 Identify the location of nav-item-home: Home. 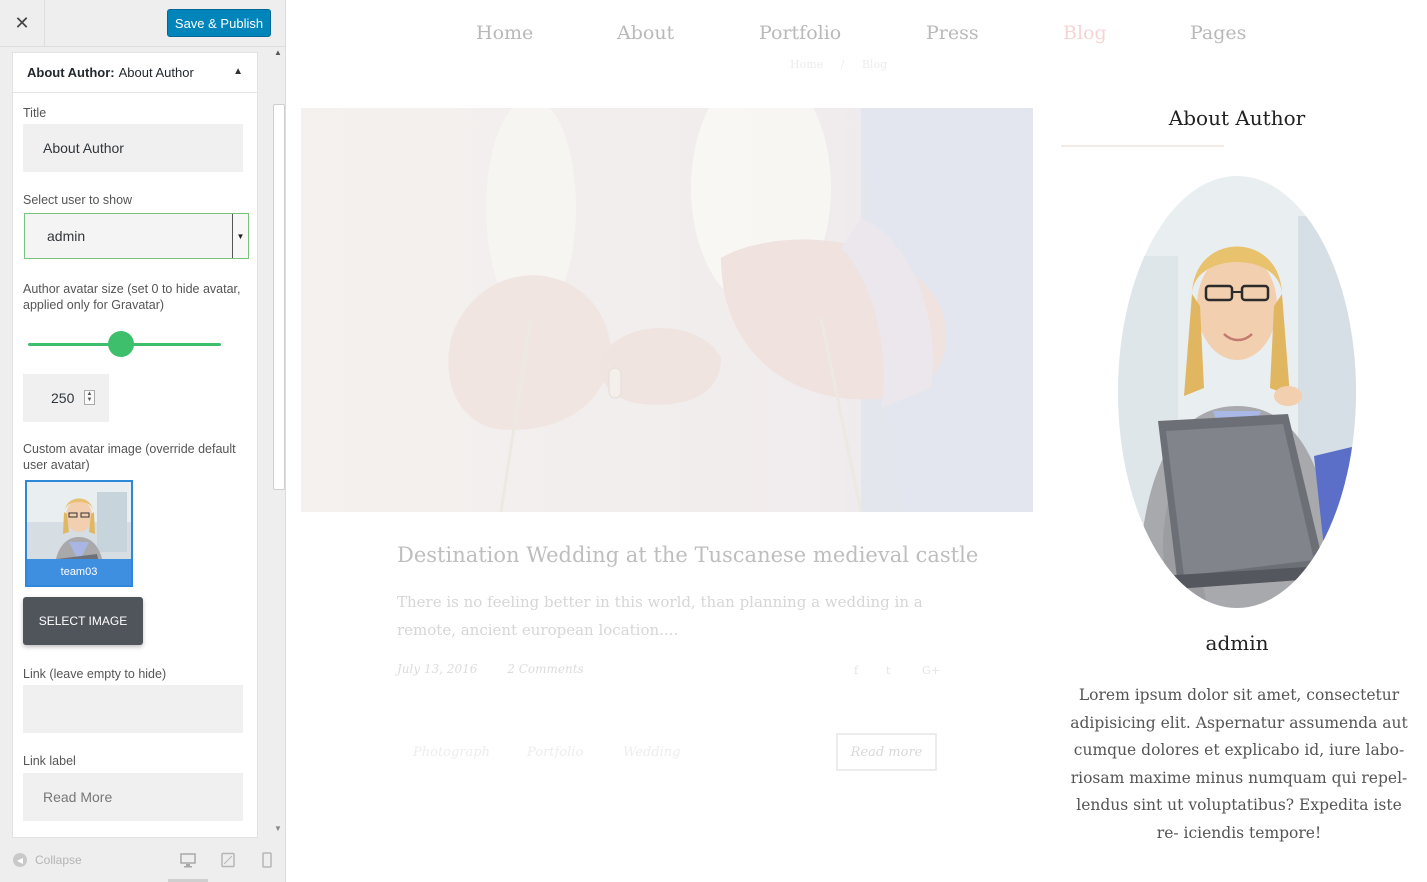
(504, 33).